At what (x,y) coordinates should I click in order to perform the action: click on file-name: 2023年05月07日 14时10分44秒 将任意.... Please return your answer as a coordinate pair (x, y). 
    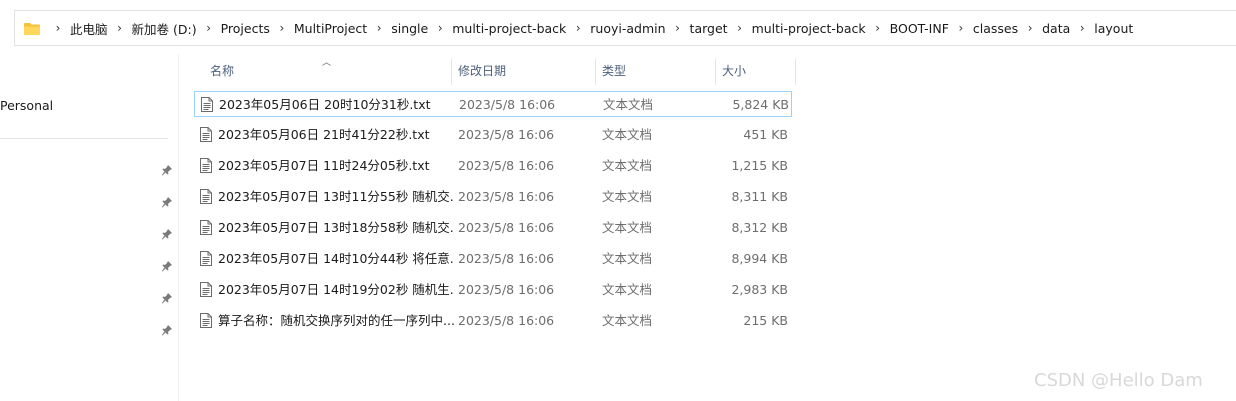
    Looking at the image, I should click on (336, 258).